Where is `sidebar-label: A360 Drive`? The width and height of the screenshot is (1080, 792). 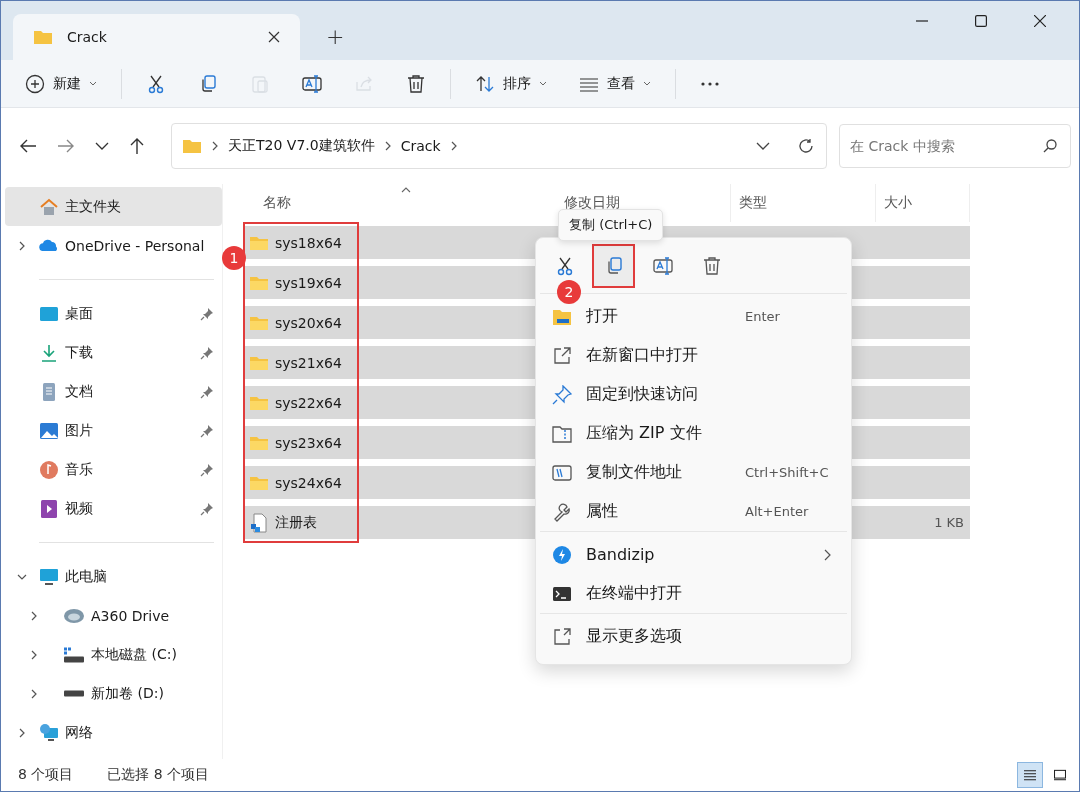 sidebar-label: A360 Drive is located at coordinates (131, 615).